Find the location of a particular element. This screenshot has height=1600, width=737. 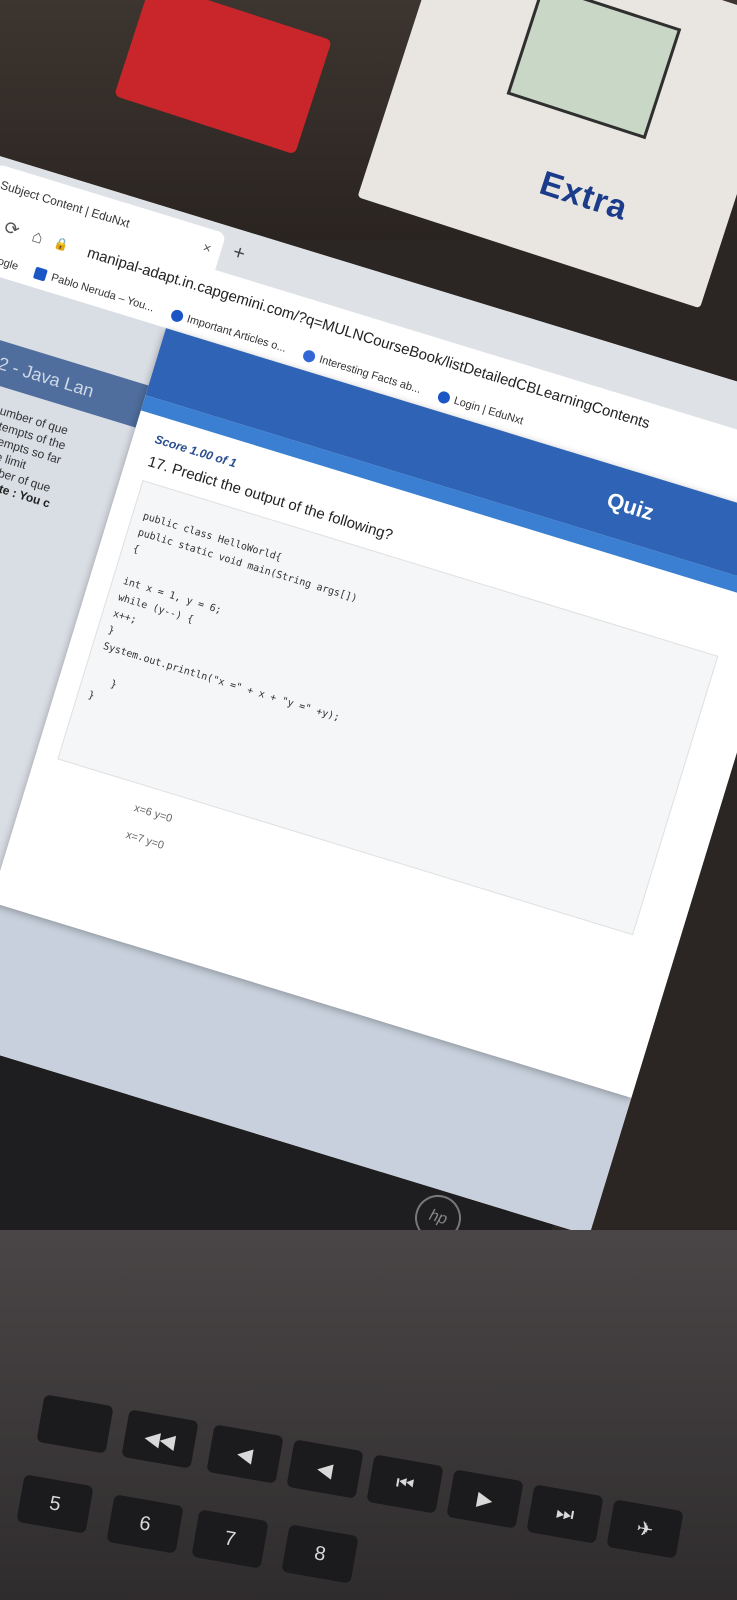

key-f6: ◀ is located at coordinates (245, 1454).